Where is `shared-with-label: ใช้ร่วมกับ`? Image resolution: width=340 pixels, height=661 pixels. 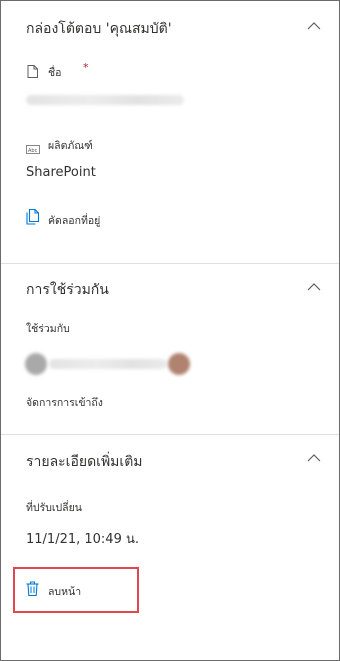 shared-with-label: ใช้ร่วมกับ is located at coordinates (48, 329).